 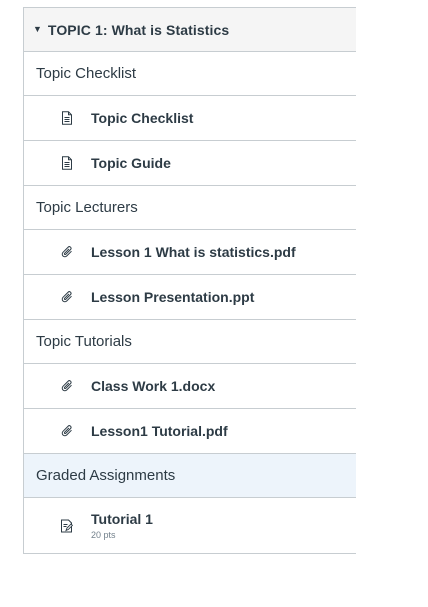 I want to click on subheader-label: Graded Assignments, so click(x=106, y=475).